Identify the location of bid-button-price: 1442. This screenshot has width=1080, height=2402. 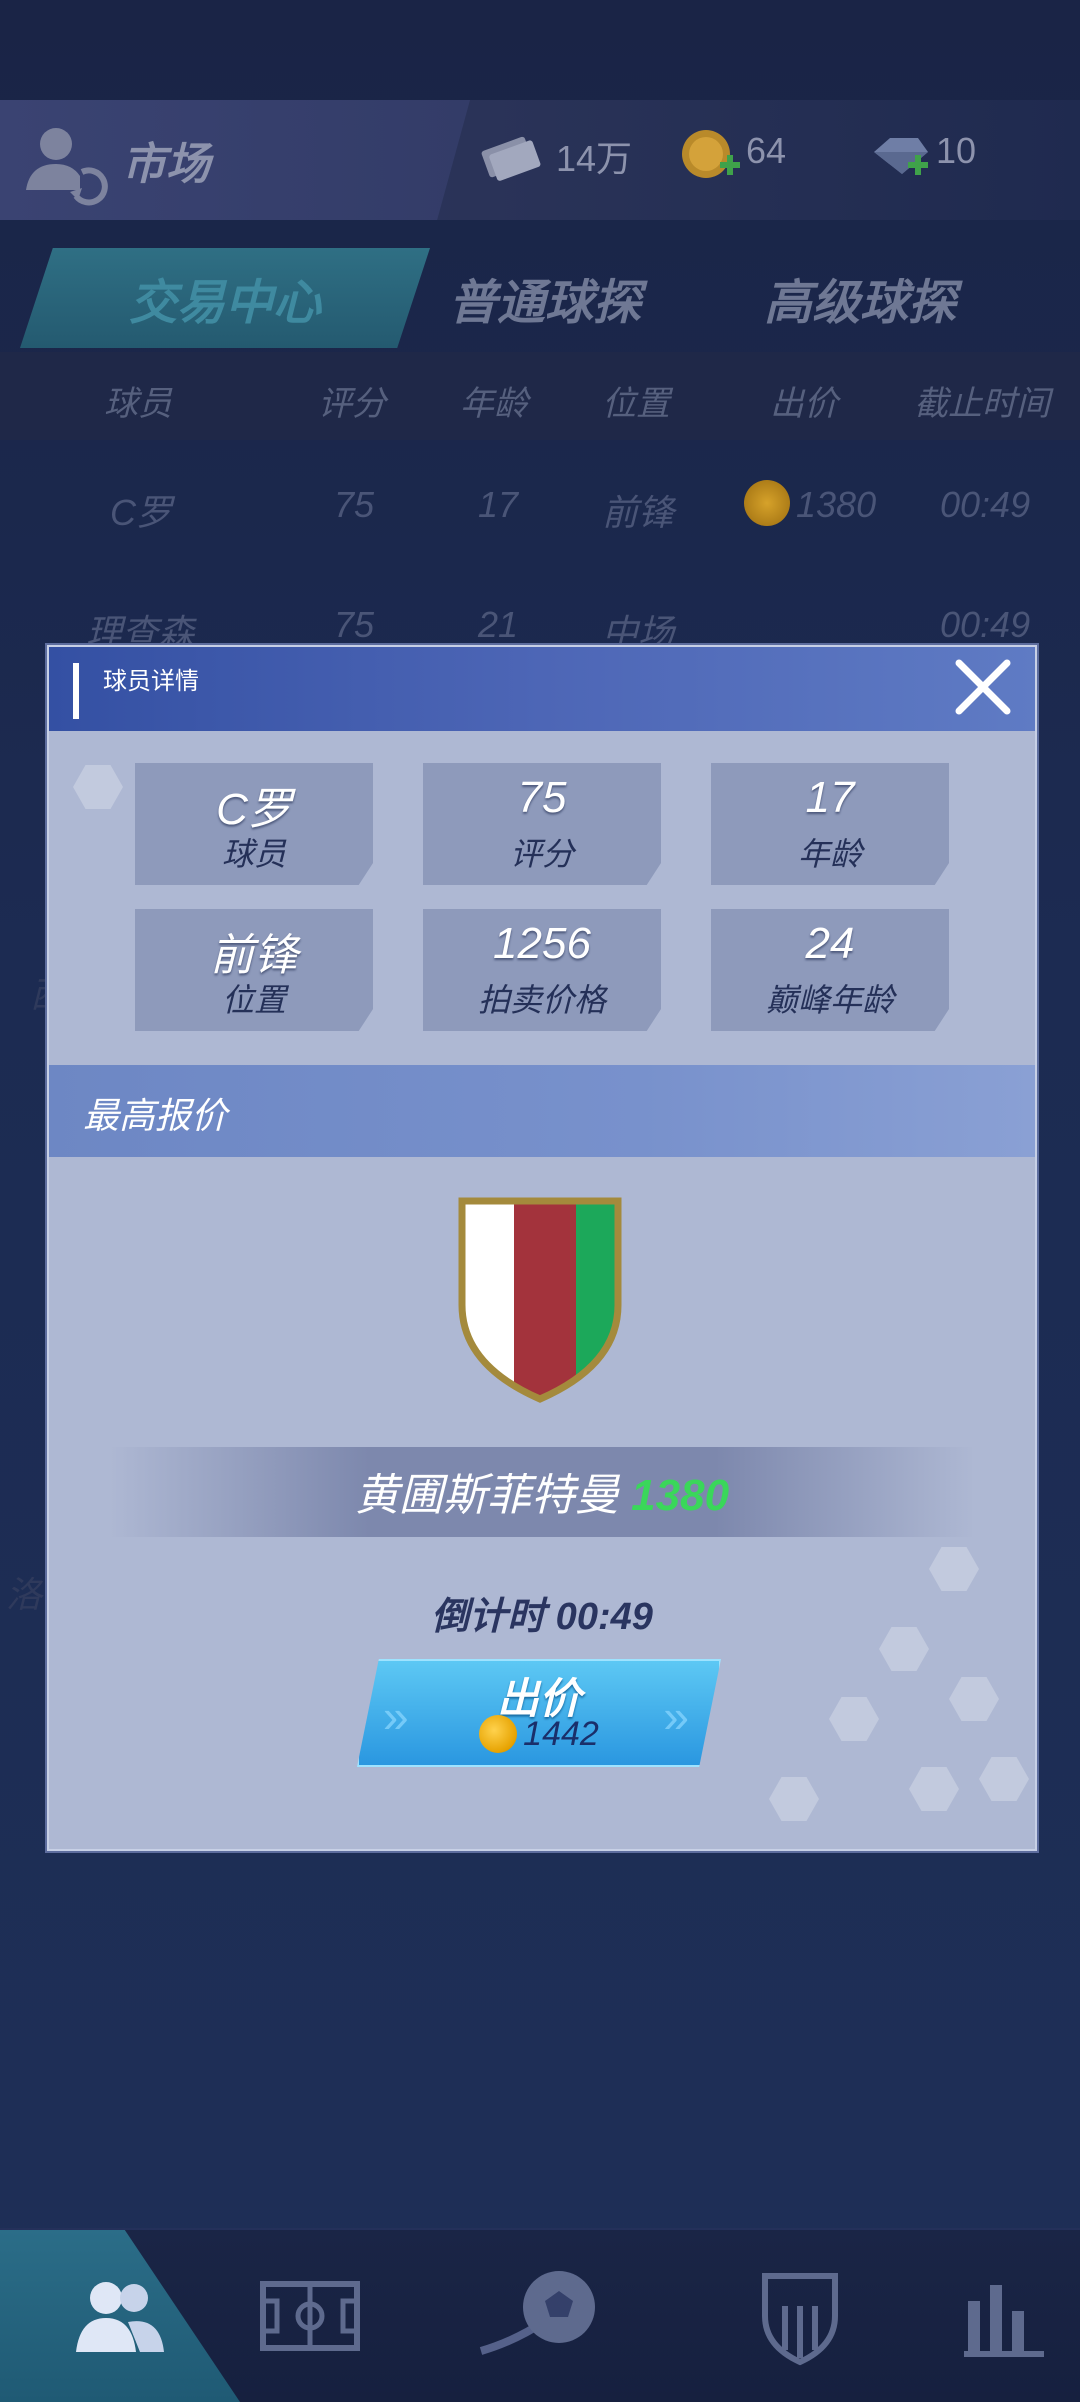
(539, 1734).